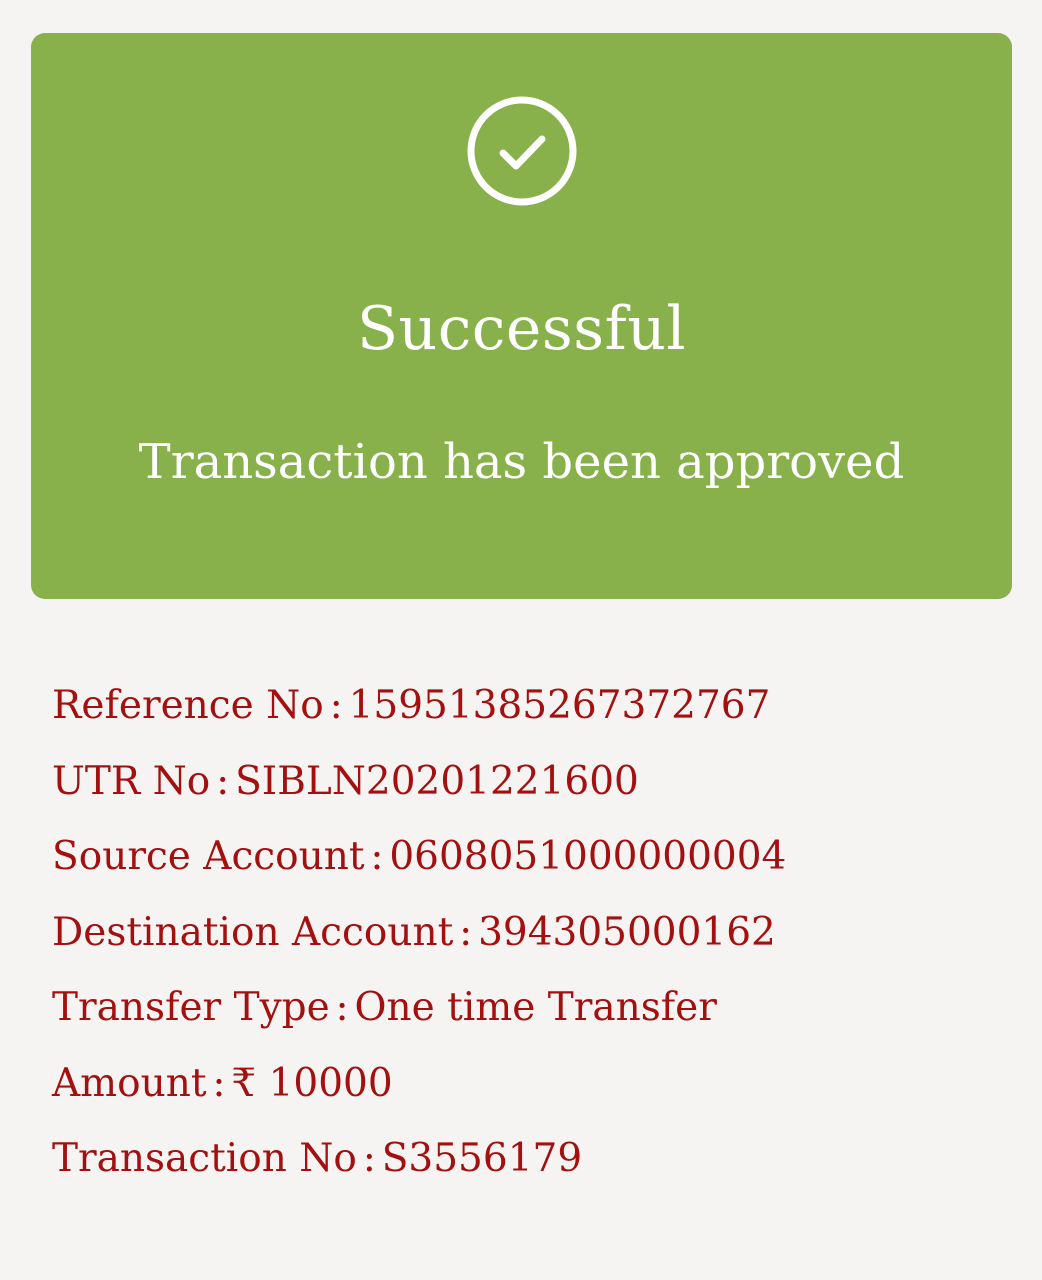 This screenshot has width=1042, height=1280. Describe the element at coordinates (312, 1083) in the screenshot. I see `detail-value: ₹ 10000` at that location.